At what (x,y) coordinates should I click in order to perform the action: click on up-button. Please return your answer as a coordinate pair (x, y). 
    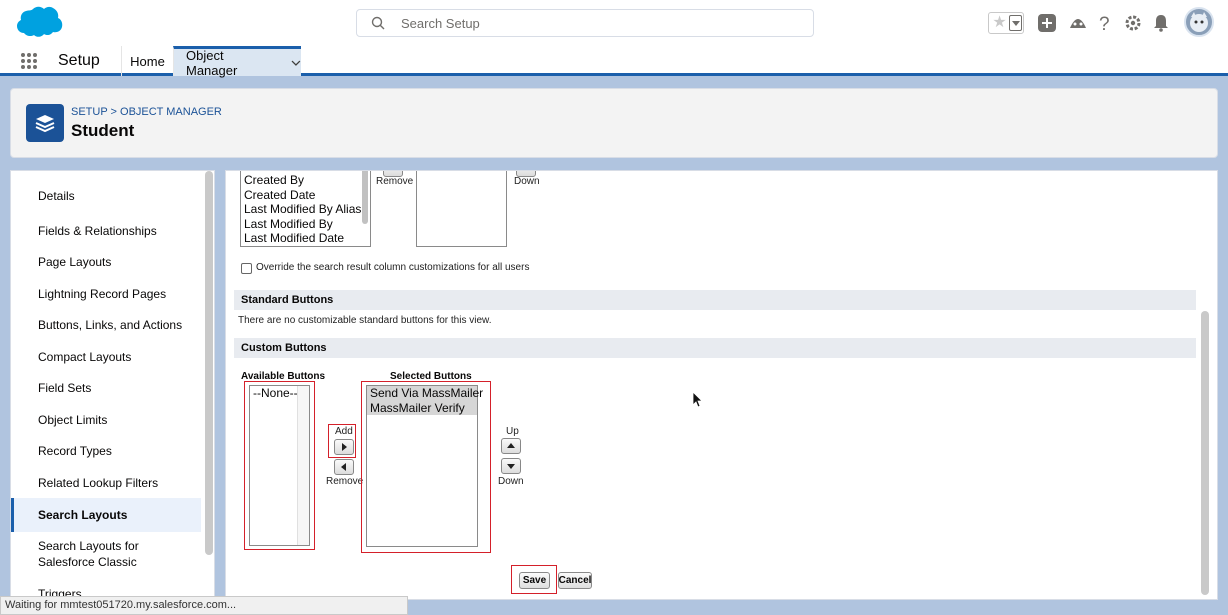
    Looking at the image, I should click on (511, 446).